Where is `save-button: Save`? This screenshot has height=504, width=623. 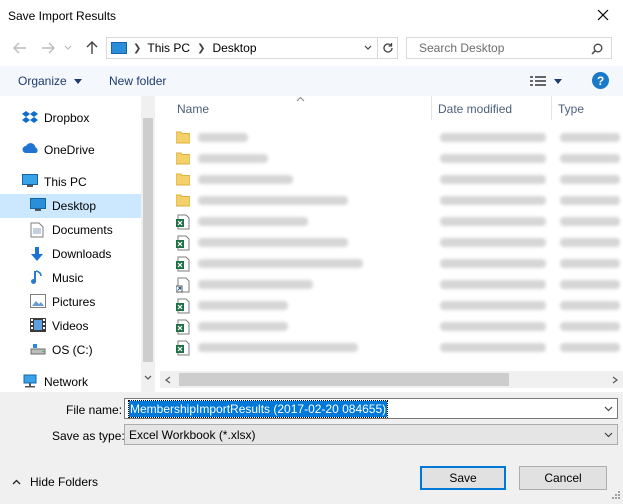
save-button: Save is located at coordinates (463, 478).